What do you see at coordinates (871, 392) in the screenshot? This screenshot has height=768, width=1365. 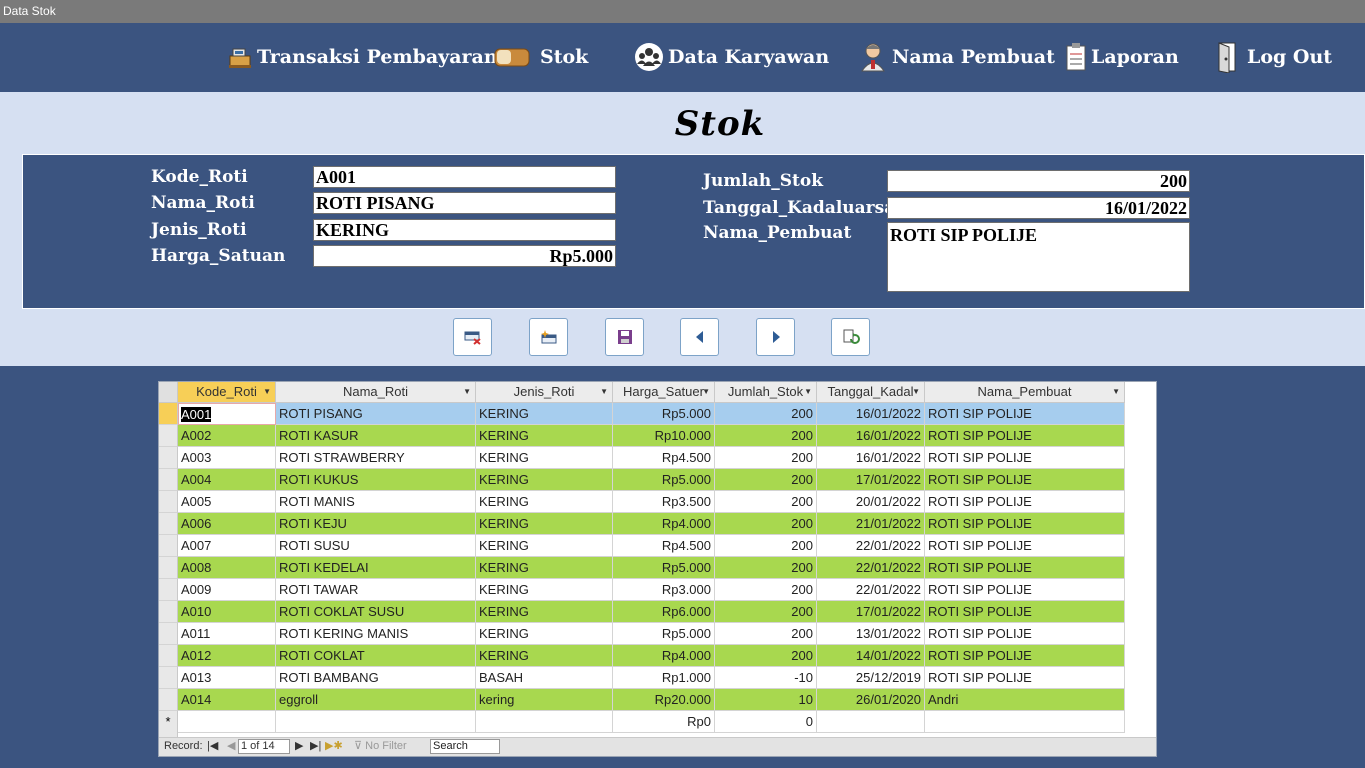 I see `column-header-tanggal-kadaluarsa: Tanggal_Kadal ▼` at bounding box center [871, 392].